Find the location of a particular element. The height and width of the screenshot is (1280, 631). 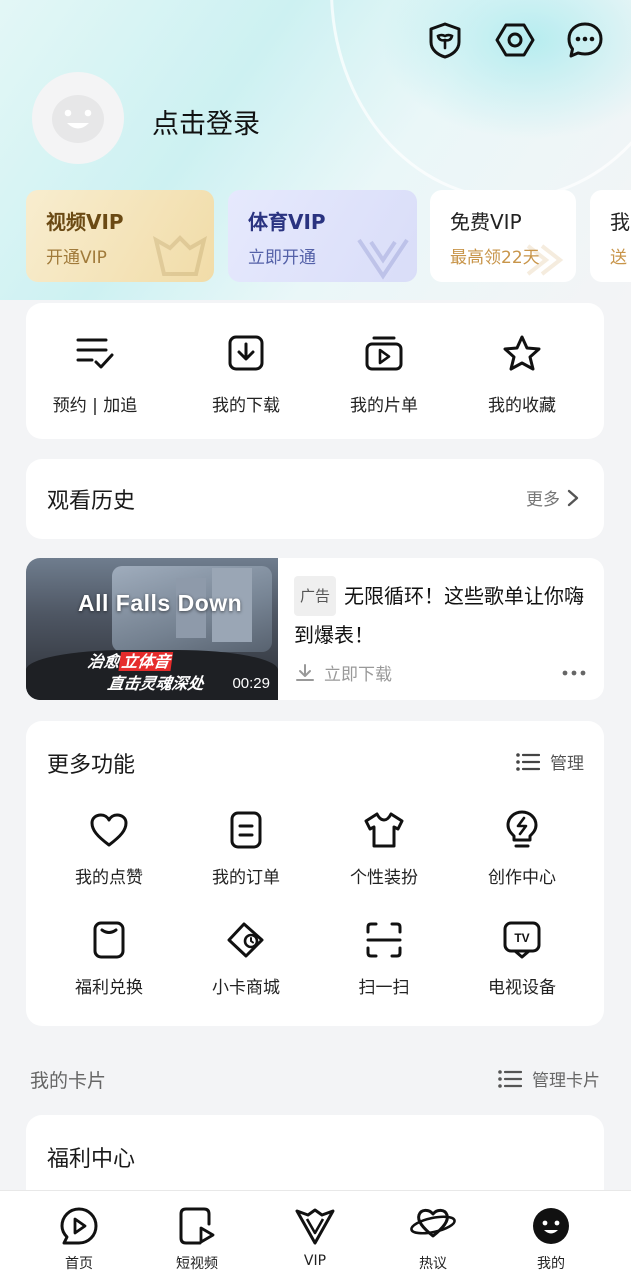

tab-short-video-label: 短视频 is located at coordinates (197, 1264).